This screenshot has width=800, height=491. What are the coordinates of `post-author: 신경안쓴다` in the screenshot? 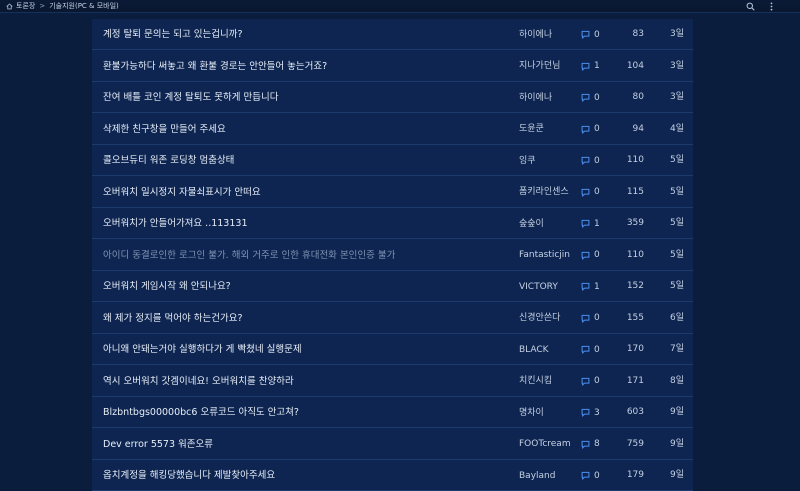 It's located at (548, 318).